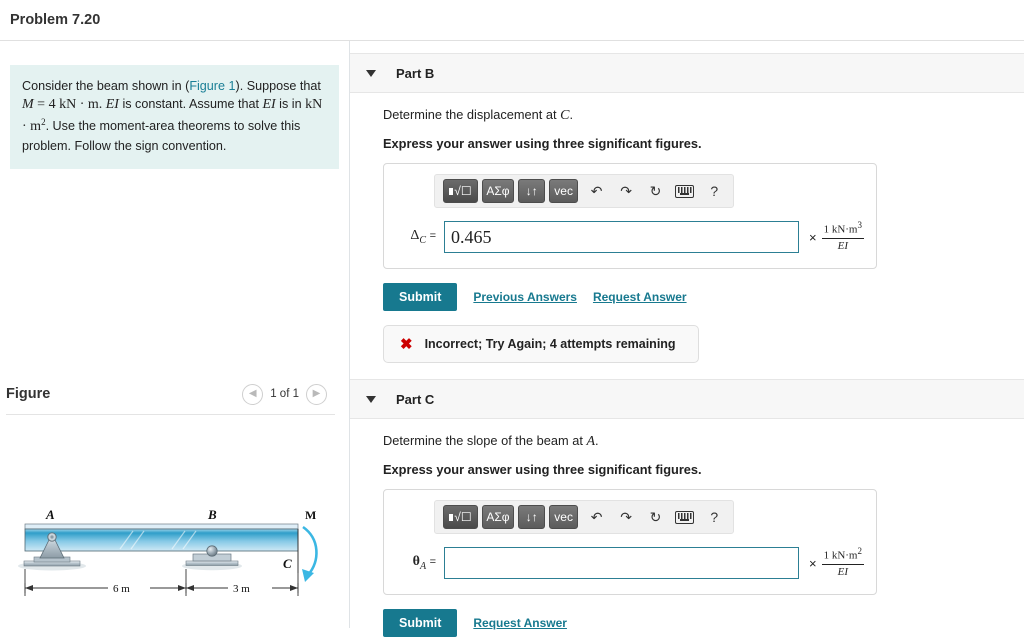 This screenshot has height=637, width=1024. What do you see at coordinates (50, 514) in the screenshot?
I see `figure-label-A: A` at bounding box center [50, 514].